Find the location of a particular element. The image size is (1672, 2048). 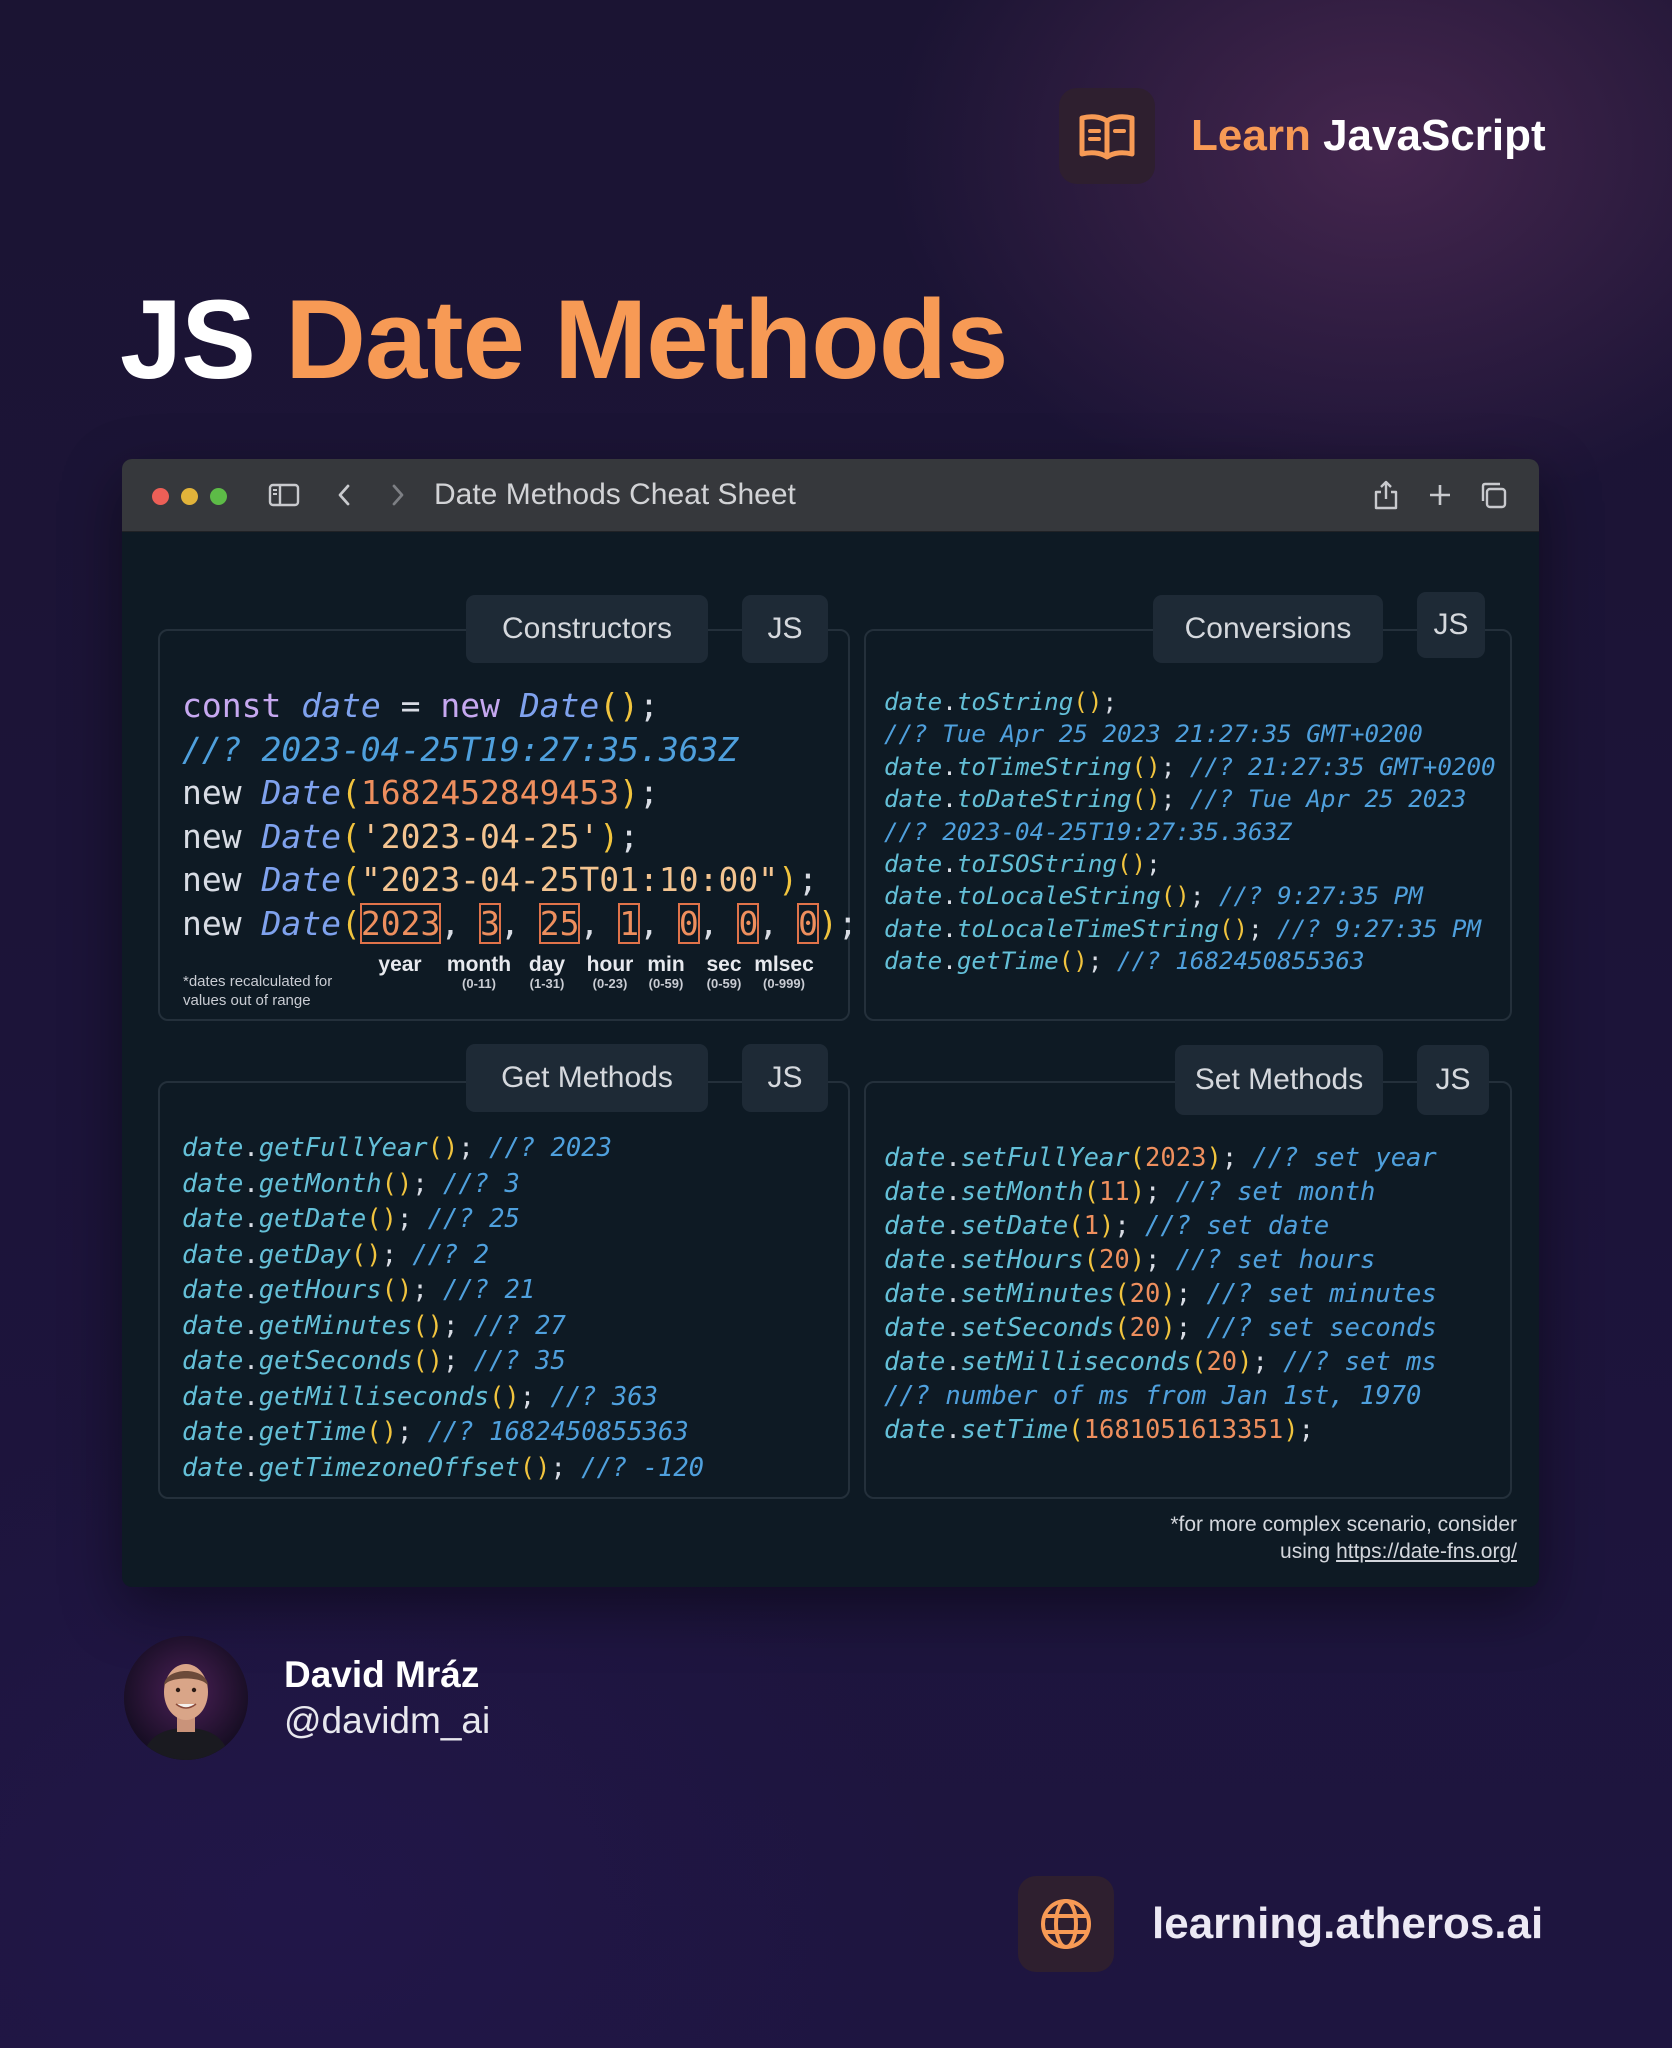

code-line: date.getTimezoneOffset(); //? -120 is located at coordinates (443, 1467).